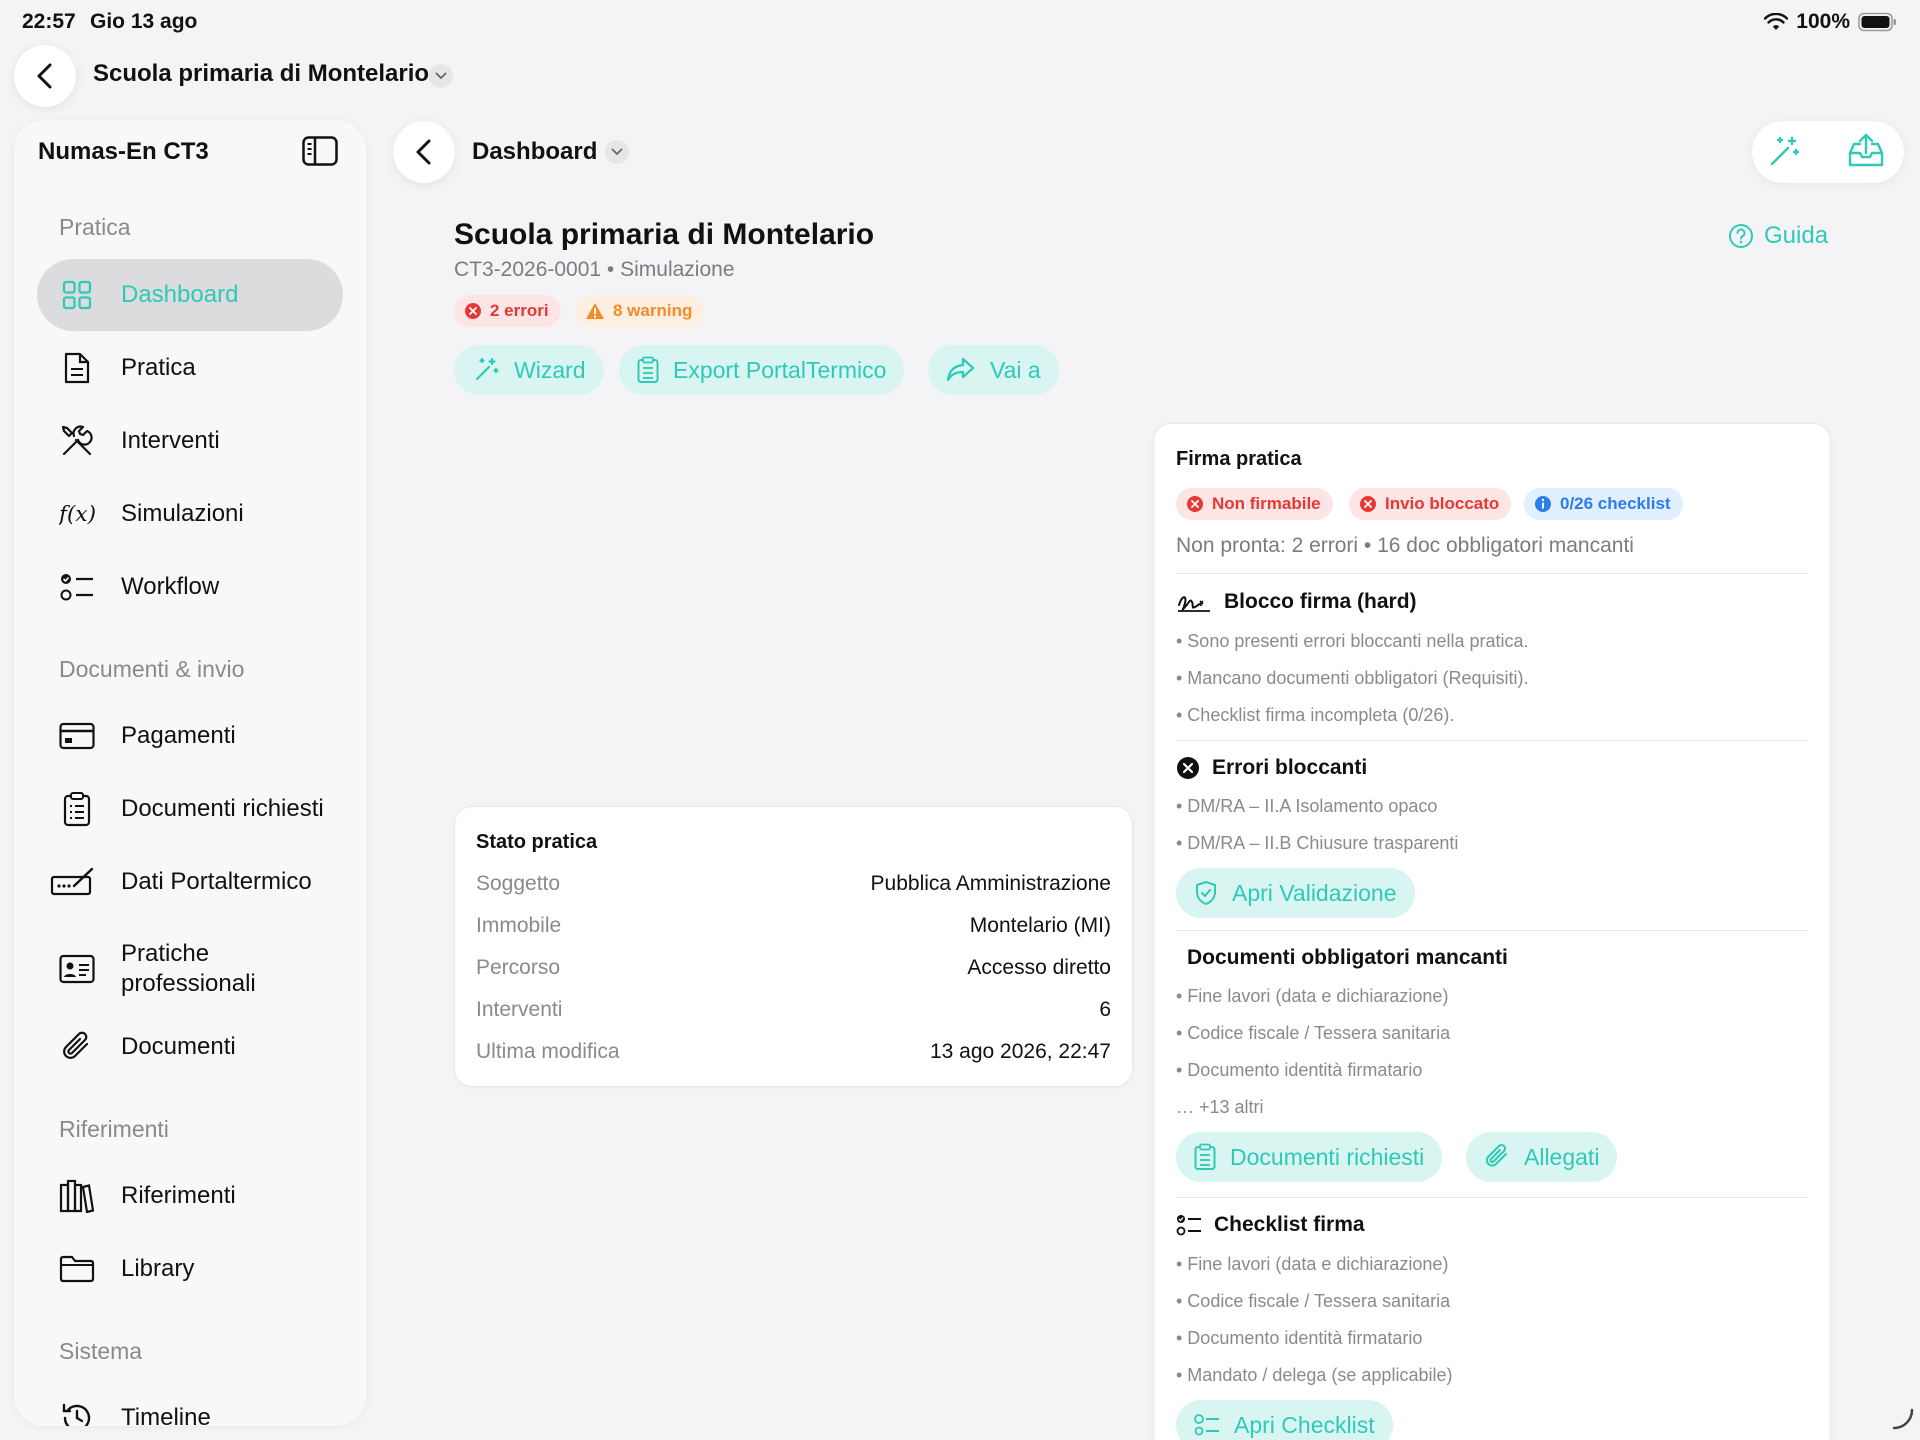 The height and width of the screenshot is (1440, 1920). What do you see at coordinates (144, 21) in the screenshot?
I see `status-date: Gio 13 ago` at bounding box center [144, 21].